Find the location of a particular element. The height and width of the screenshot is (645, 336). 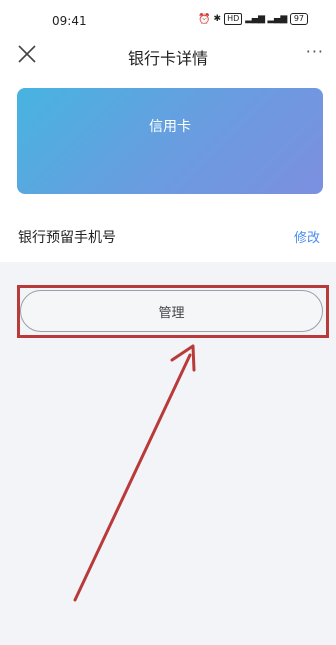

page-title: 银行卡详情 is located at coordinates (167, 58).